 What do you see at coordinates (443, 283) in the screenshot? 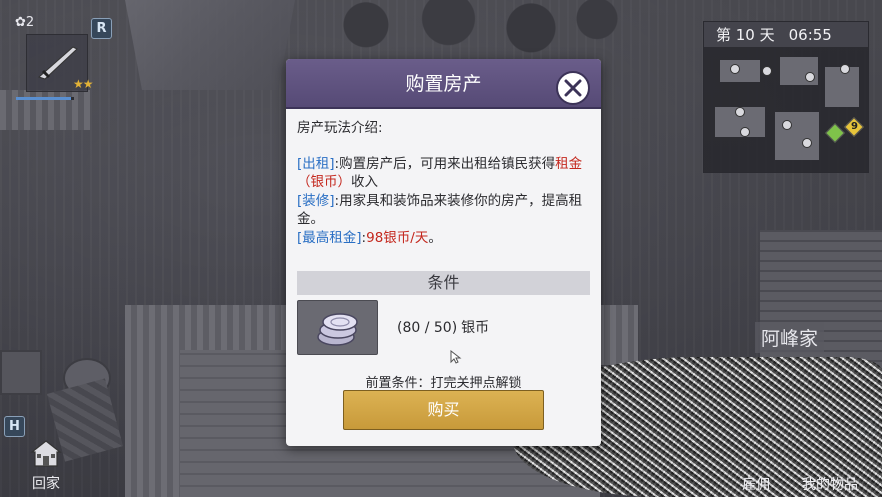
I see `conditions-header: 条件` at bounding box center [443, 283].